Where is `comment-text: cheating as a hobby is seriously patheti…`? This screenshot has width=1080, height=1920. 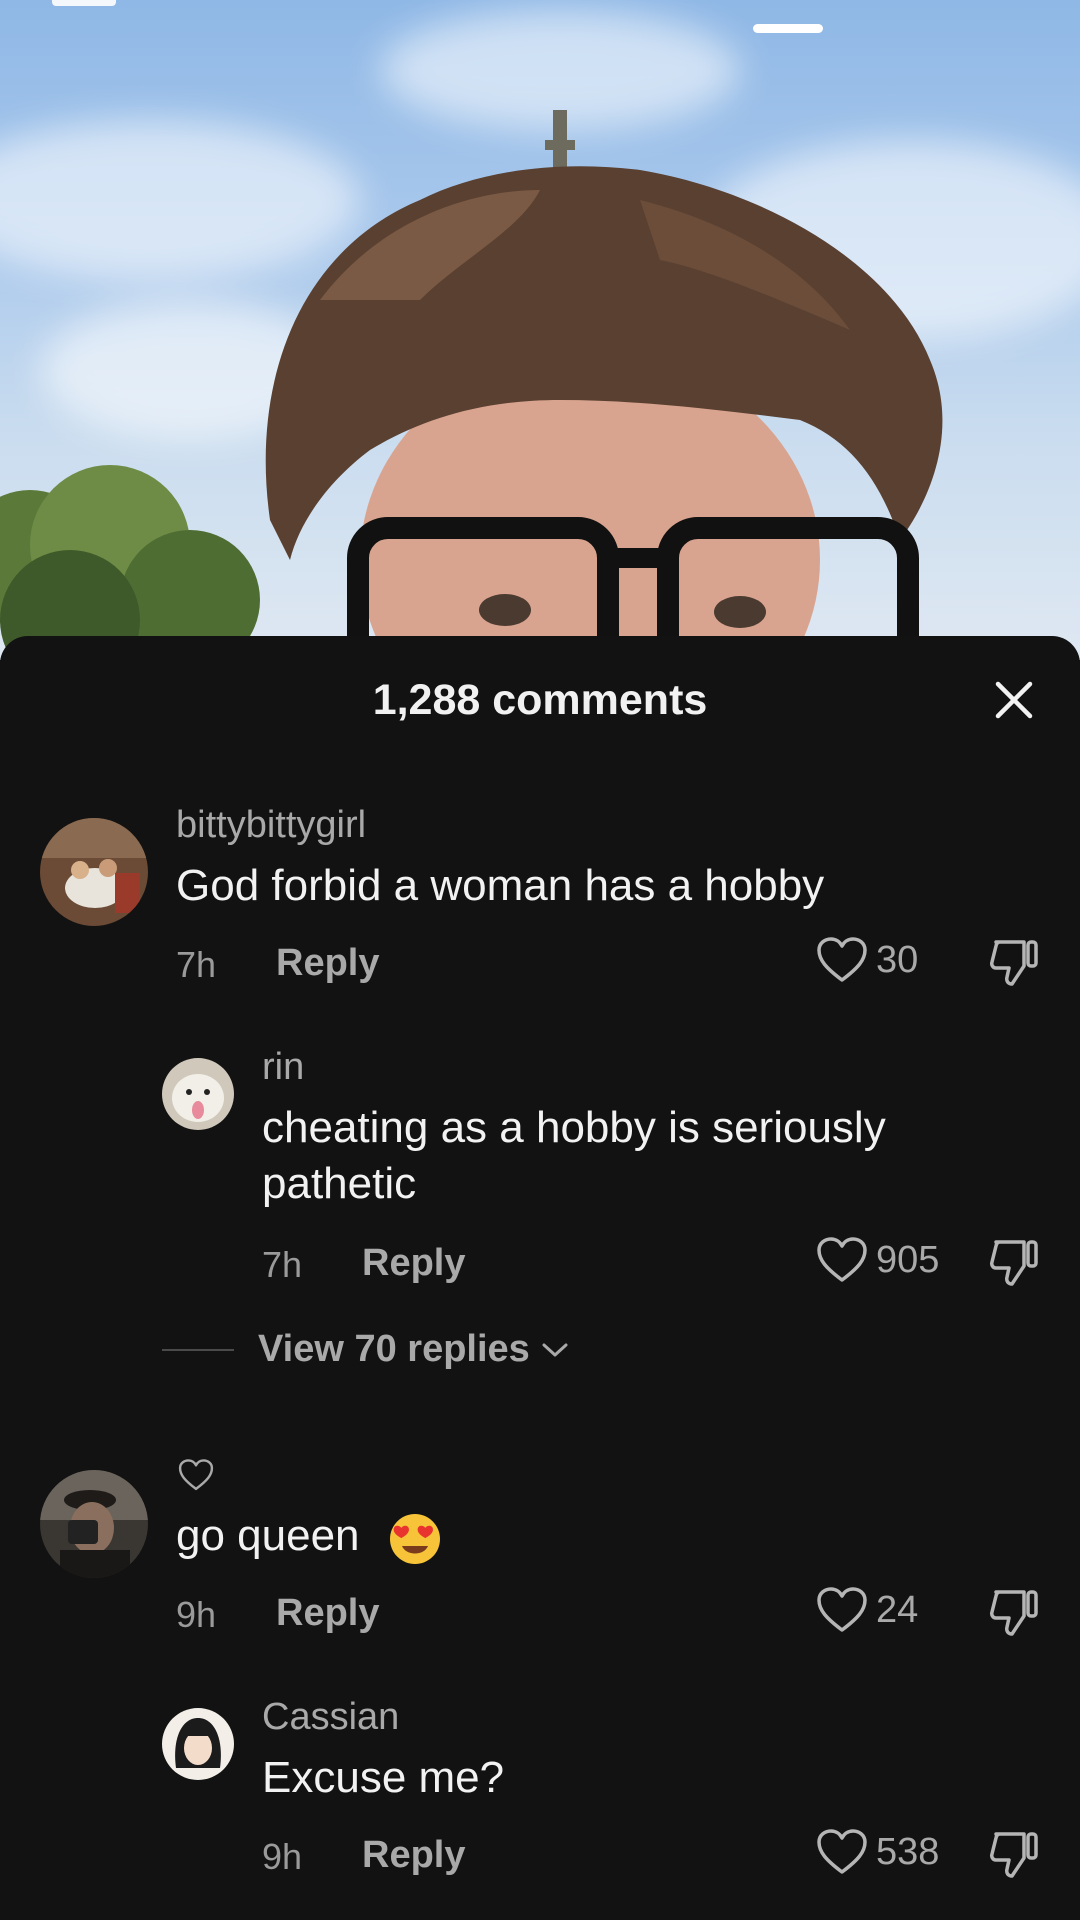 comment-text: cheating as a hobby is seriously patheti… is located at coordinates (574, 1155).